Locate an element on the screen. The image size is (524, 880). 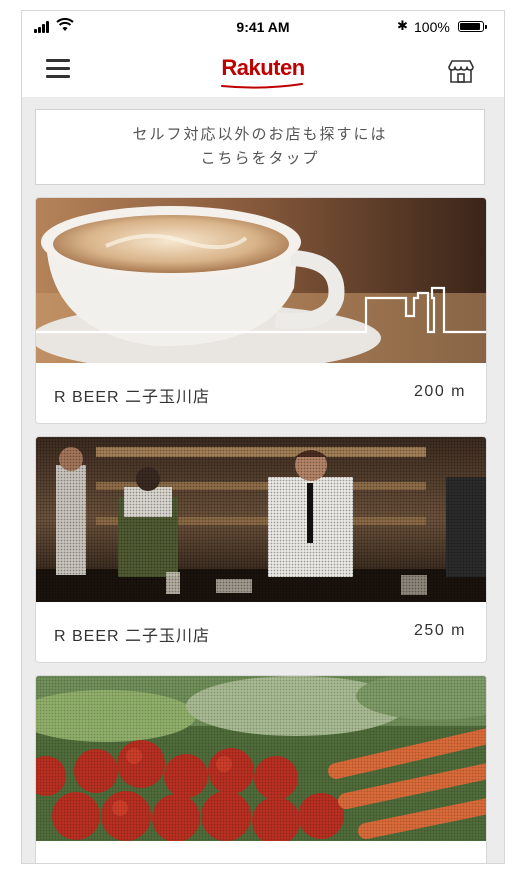
logo-swoosh is located at coordinates (262, 86).